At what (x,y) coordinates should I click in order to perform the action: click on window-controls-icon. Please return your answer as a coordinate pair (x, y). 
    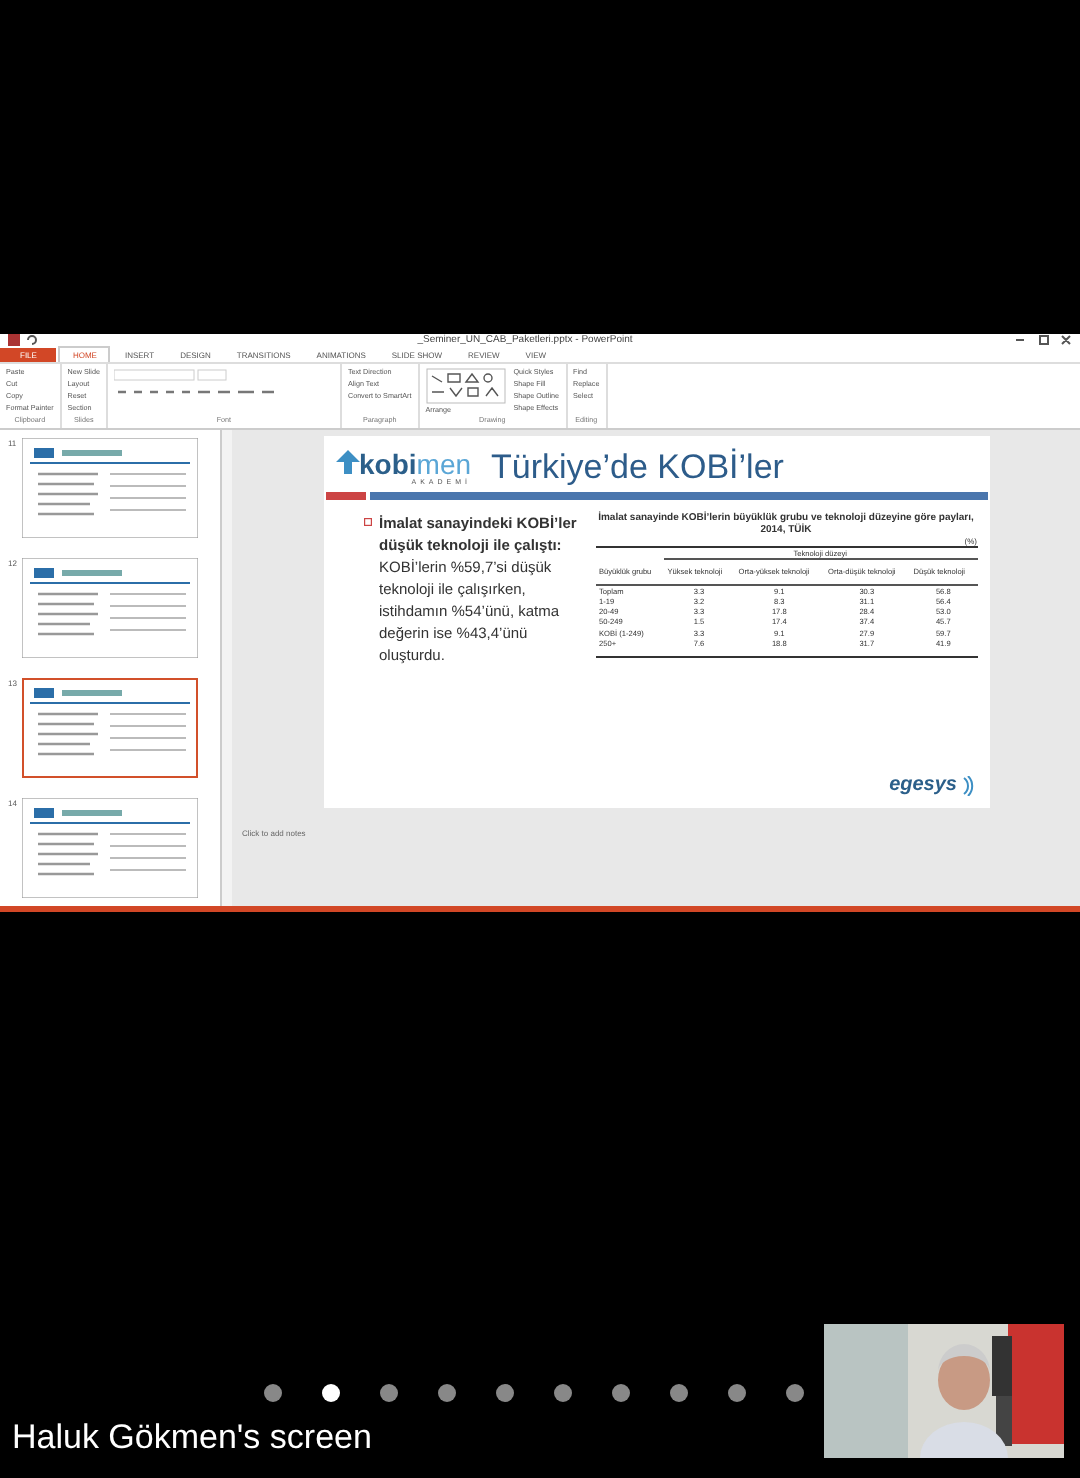
    Looking at the image, I should click on (1042, 340).